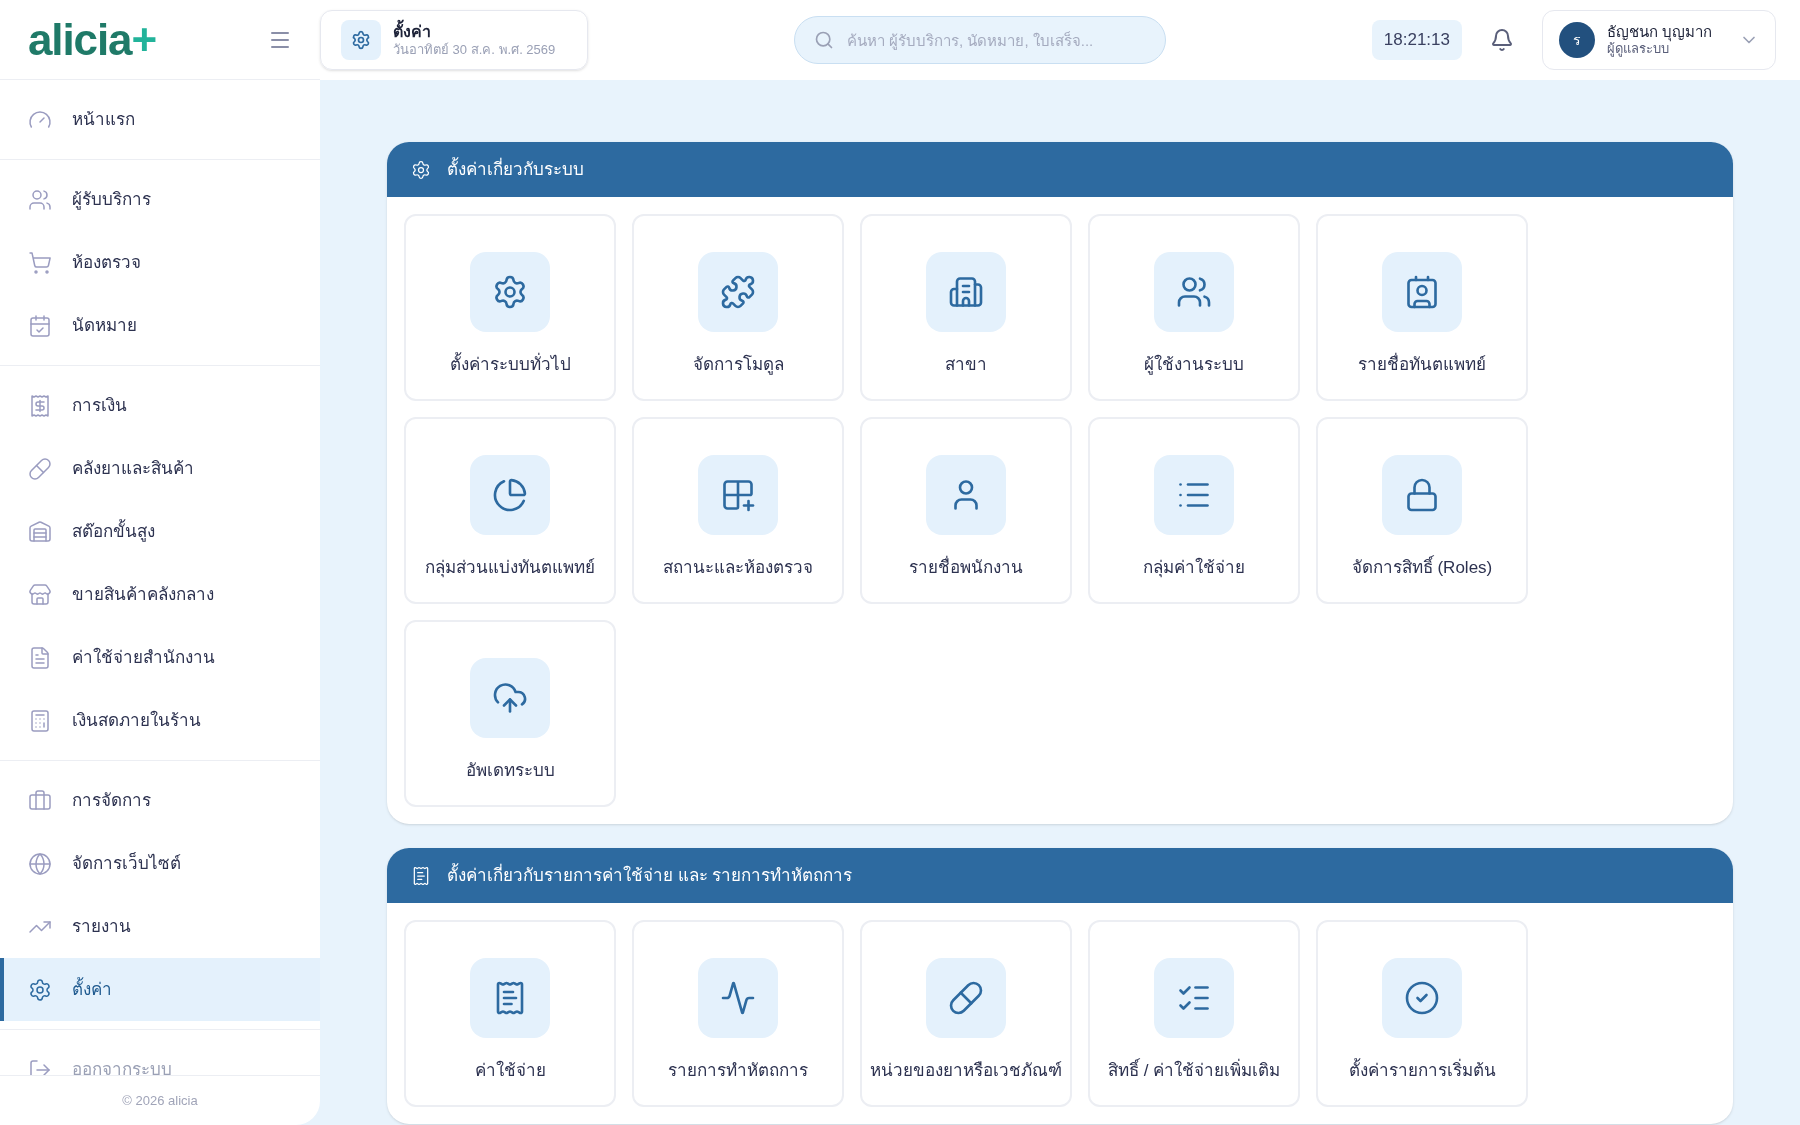 This screenshot has height=1125, width=1800. I want to click on sidebar-item: ค่าใช้จ่ายสำนักงาน, so click(160, 657).